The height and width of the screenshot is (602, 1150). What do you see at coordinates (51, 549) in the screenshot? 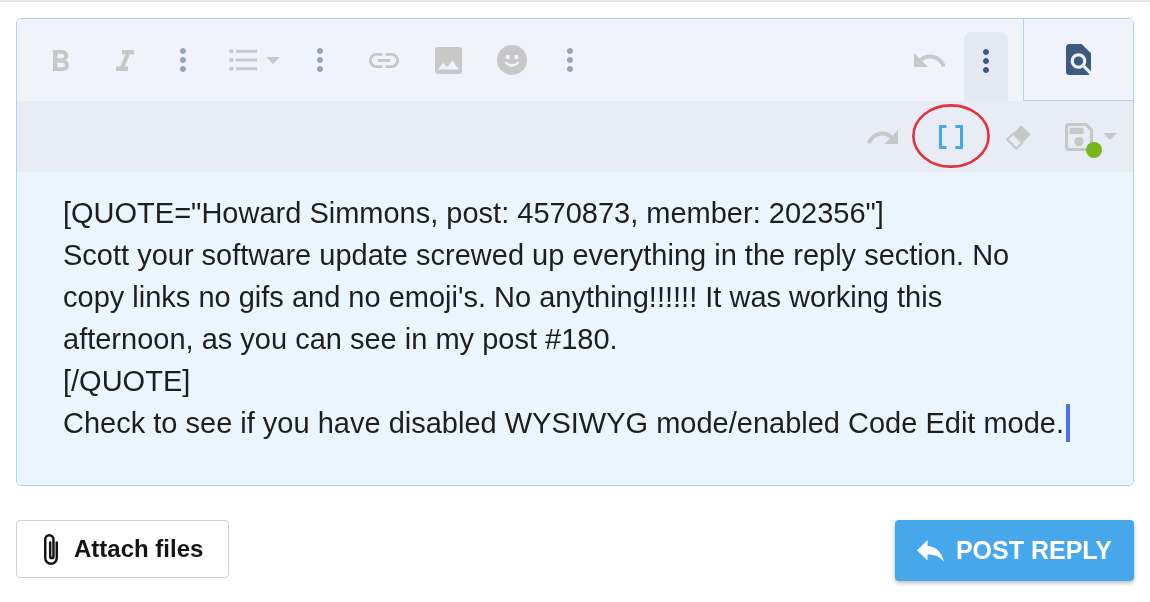
I see `paperclip-icon` at bounding box center [51, 549].